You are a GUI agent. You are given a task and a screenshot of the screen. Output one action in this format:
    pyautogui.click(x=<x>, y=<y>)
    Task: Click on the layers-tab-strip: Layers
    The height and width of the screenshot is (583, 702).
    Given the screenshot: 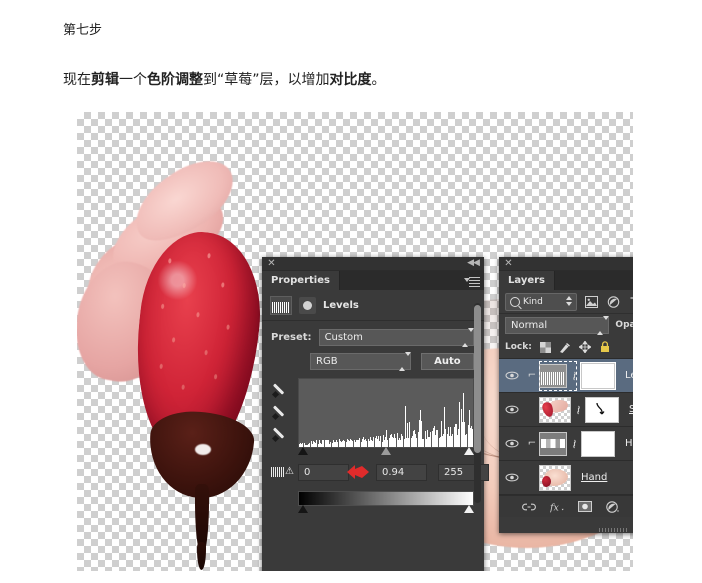 What is the action you would take?
    pyautogui.click(x=566, y=280)
    